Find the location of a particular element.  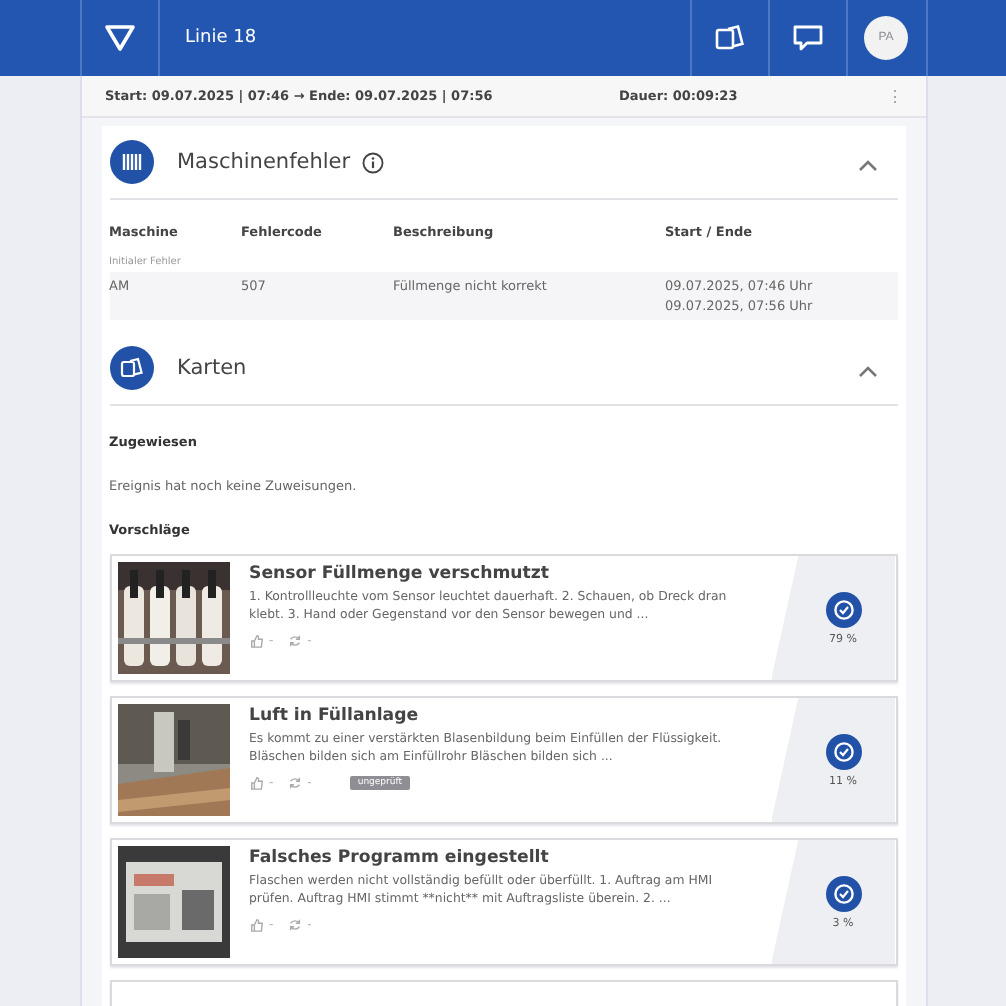

card-title: Luft in Füllanlage is located at coordinates (335, 716).